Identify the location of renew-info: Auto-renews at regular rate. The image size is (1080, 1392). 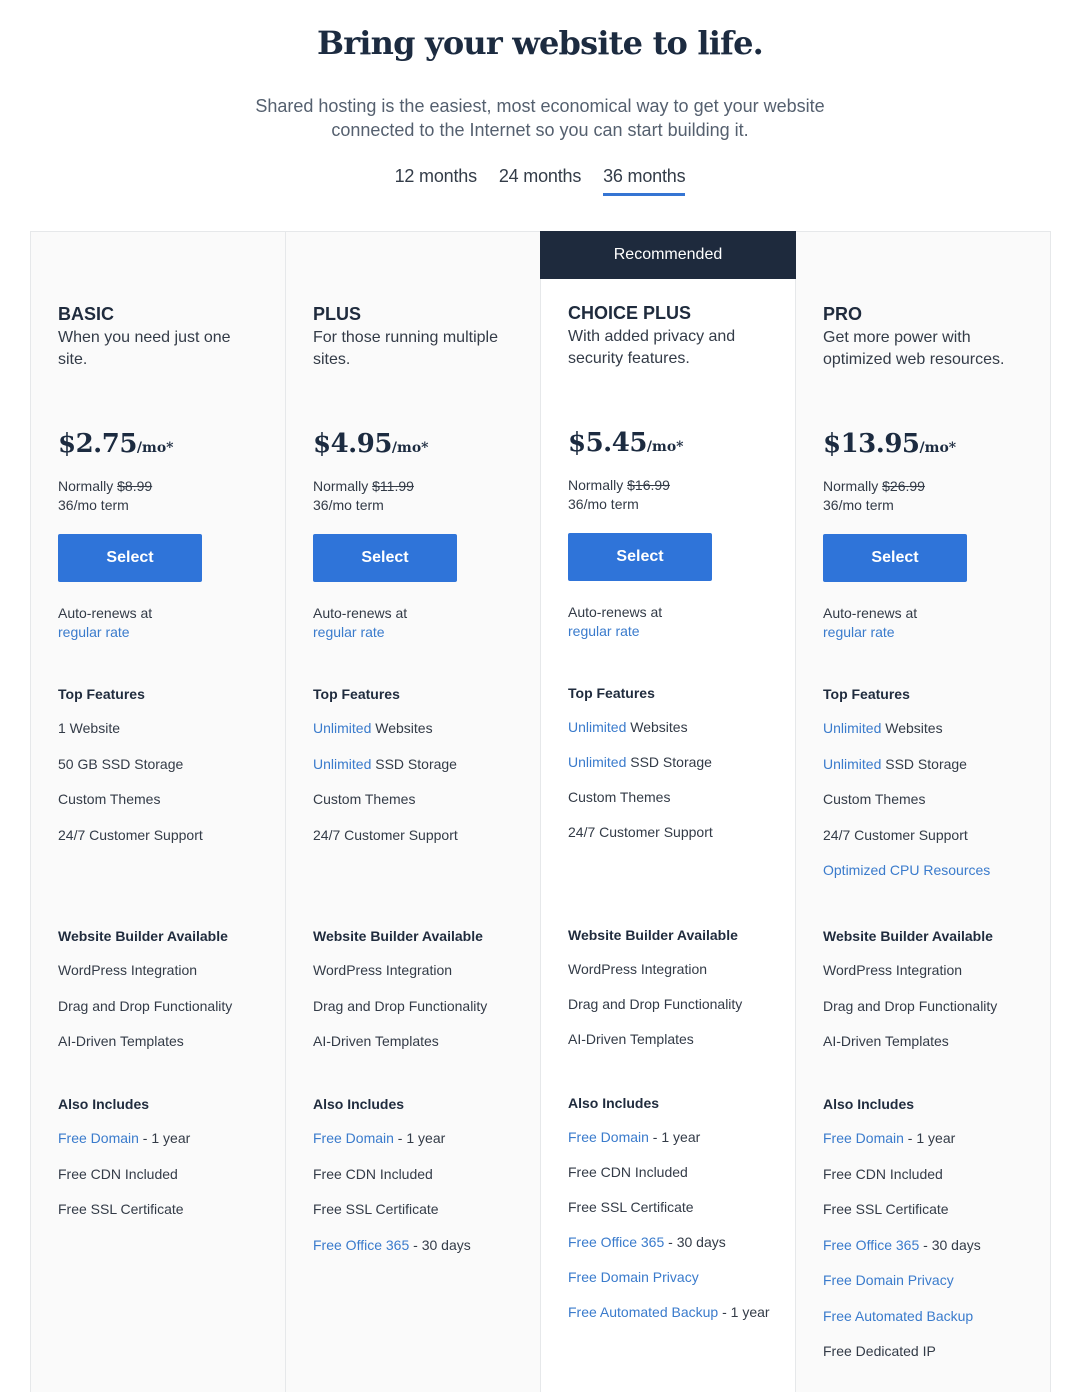
(360, 623).